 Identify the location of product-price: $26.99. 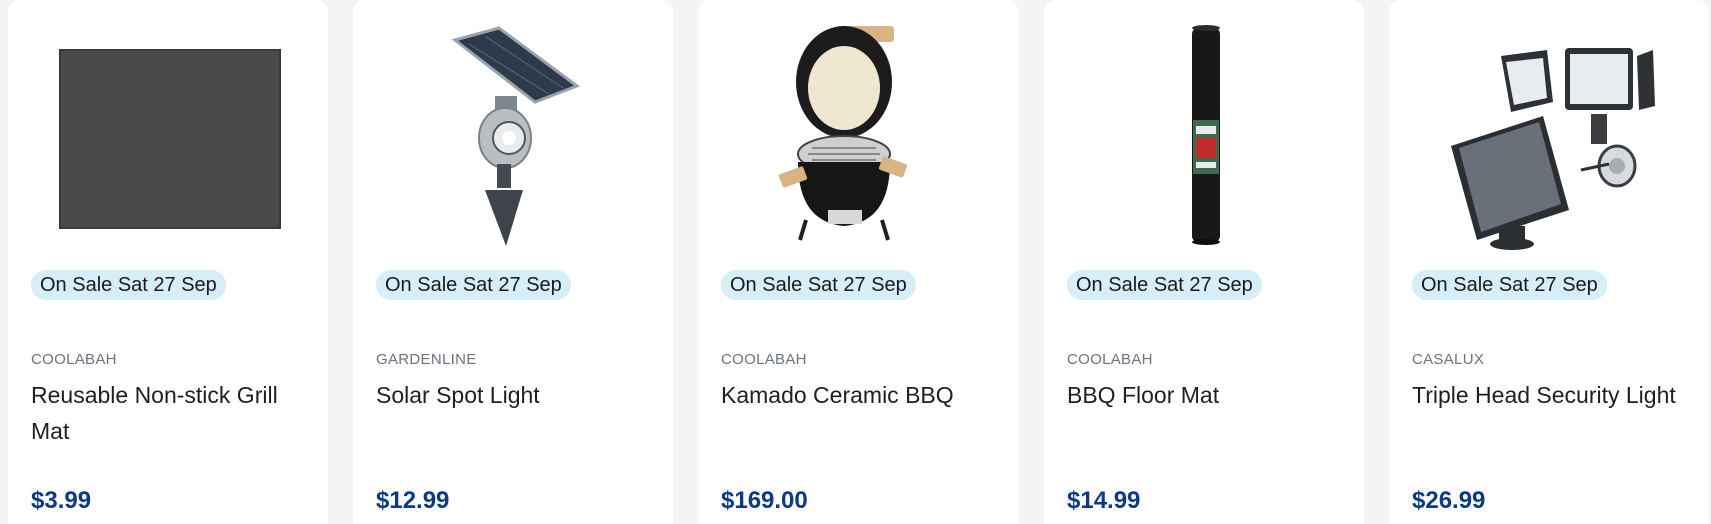
(1449, 500).